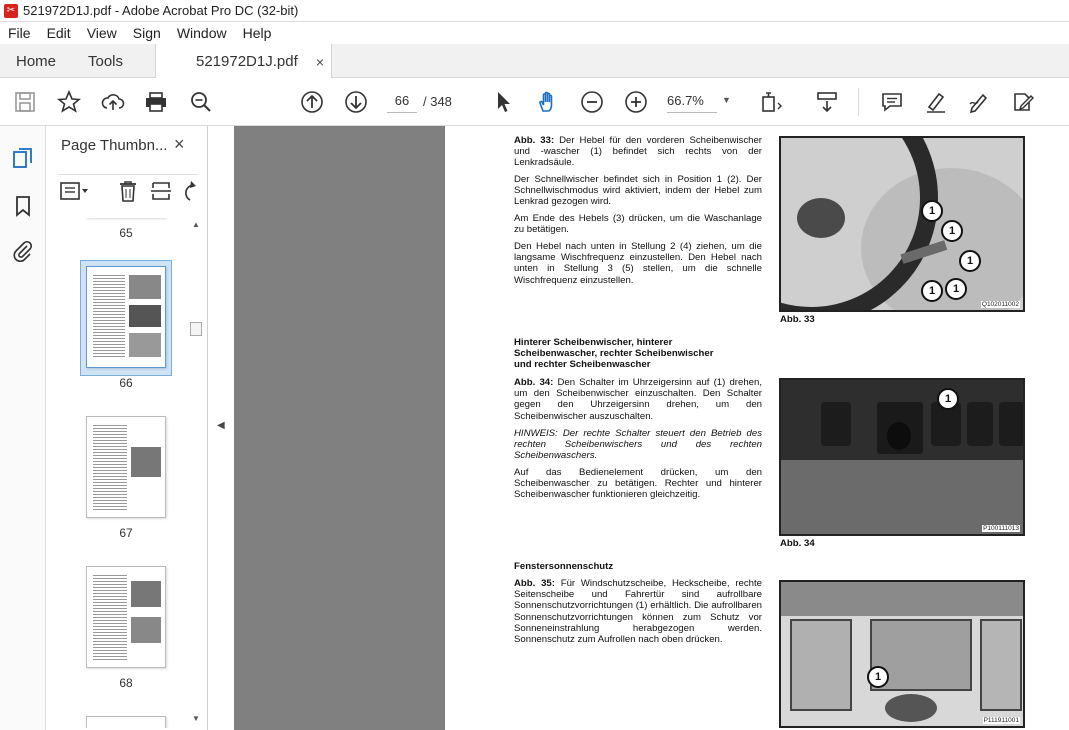 The width and height of the screenshot is (1069, 730). Describe the element at coordinates (402, 101) in the screenshot. I see `page-number-input` at that location.